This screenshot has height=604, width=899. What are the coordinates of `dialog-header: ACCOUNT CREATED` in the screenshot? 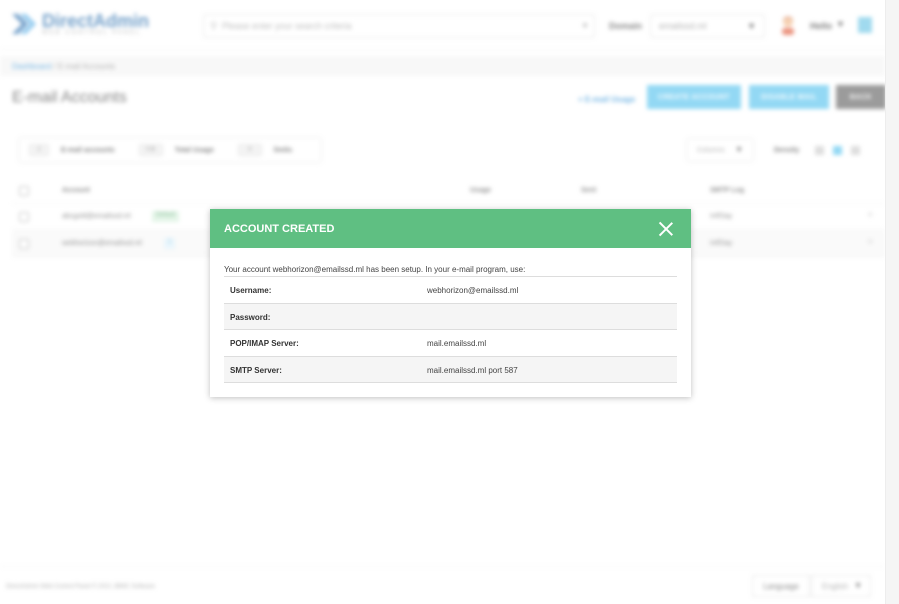 It's located at (450, 228).